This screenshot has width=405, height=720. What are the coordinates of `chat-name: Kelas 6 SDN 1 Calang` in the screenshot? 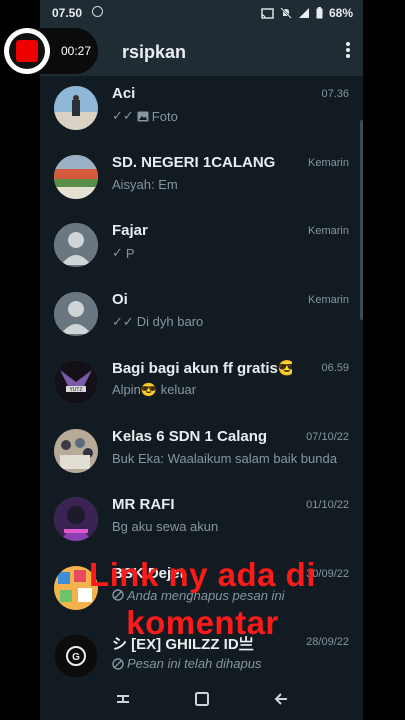 It's located at (190, 436).